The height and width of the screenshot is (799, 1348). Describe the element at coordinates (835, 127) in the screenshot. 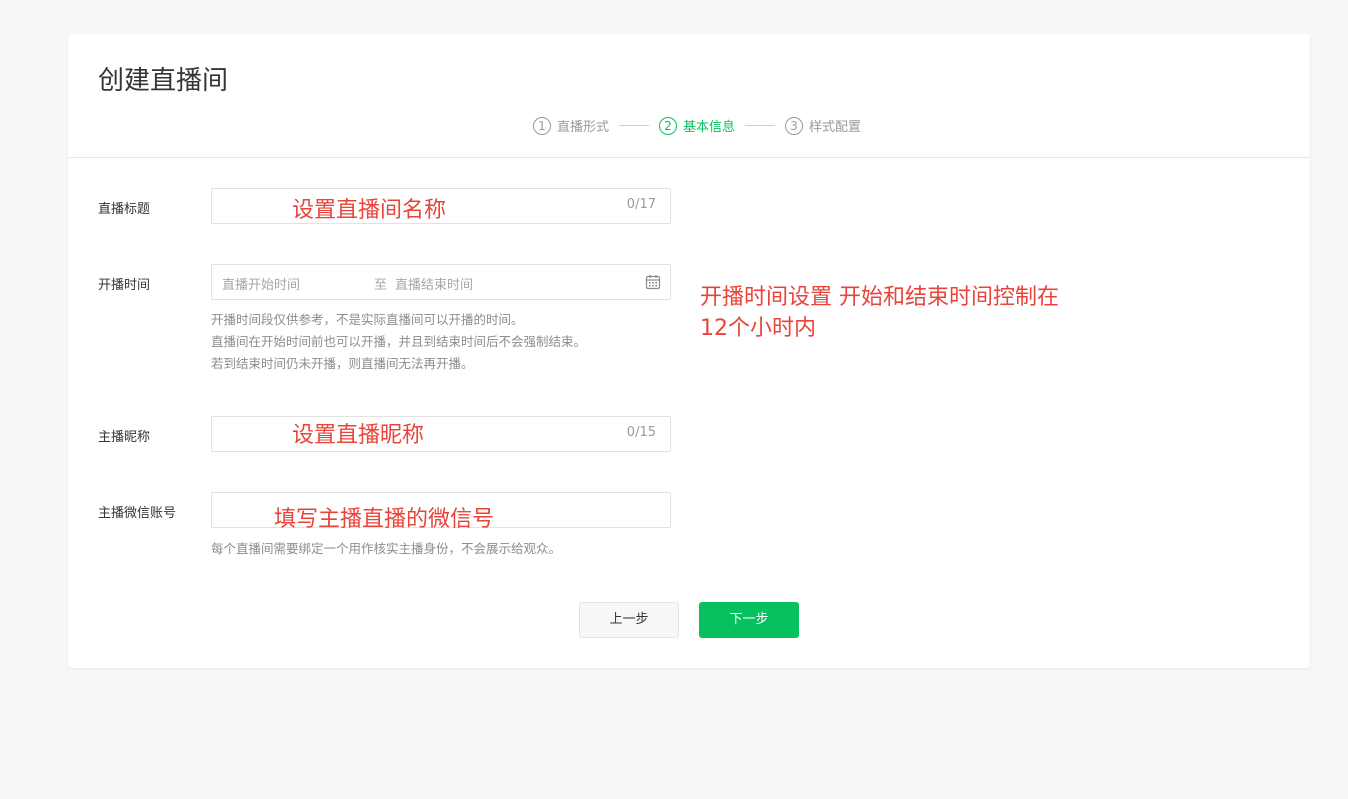

I see `step-label: 样式配置` at that location.